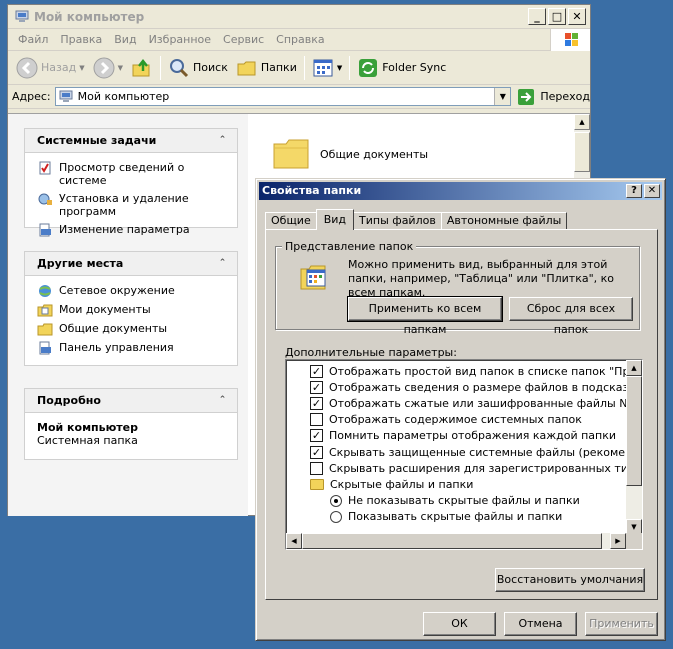 The image size is (673, 649). What do you see at coordinates (124, 229) in the screenshot?
I see `task-label: Изменение параметра` at bounding box center [124, 229].